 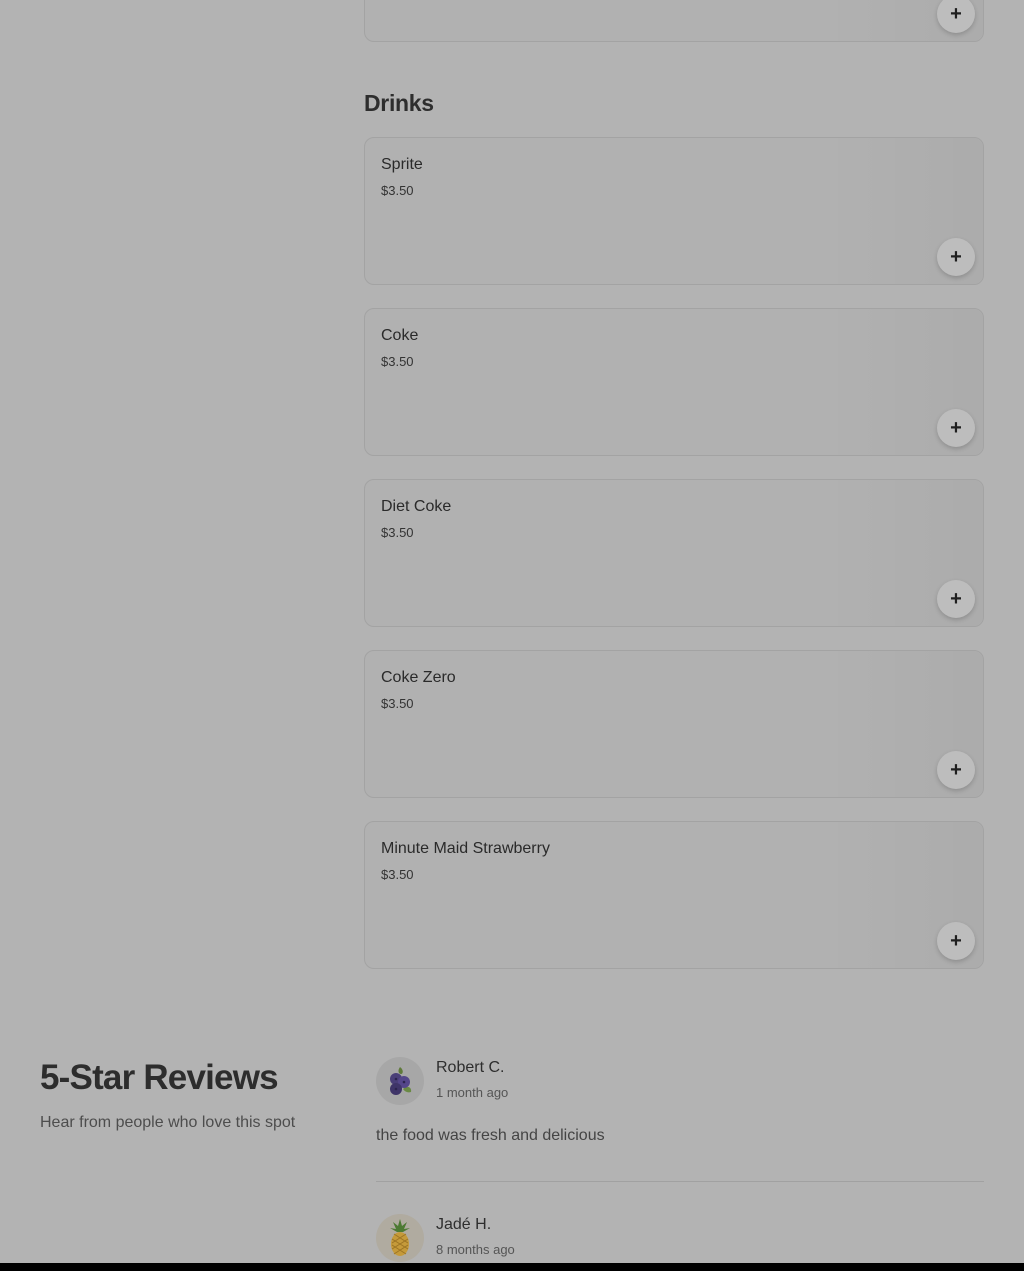 I want to click on bottom-bar, so click(x=512, y=1267).